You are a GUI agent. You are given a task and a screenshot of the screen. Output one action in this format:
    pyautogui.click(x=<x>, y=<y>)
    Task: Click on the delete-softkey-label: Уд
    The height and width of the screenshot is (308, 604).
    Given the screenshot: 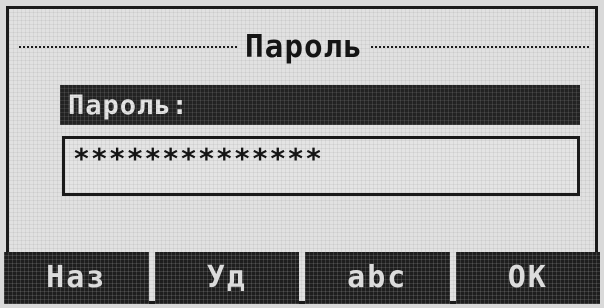 What is the action you would take?
    pyautogui.click(x=226, y=277)
    